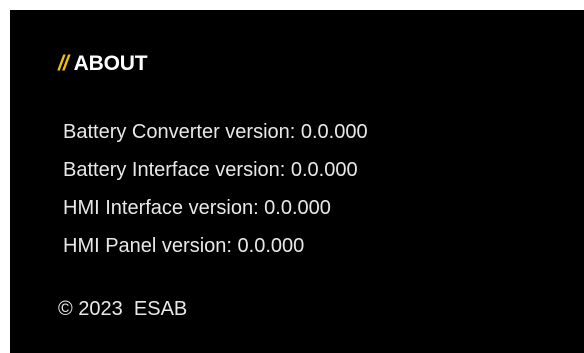 This screenshot has width=584, height=353. Describe the element at coordinates (184, 246) in the screenshot. I see `hmi-panel-version: HMI Panel version: 0.0.000` at that location.